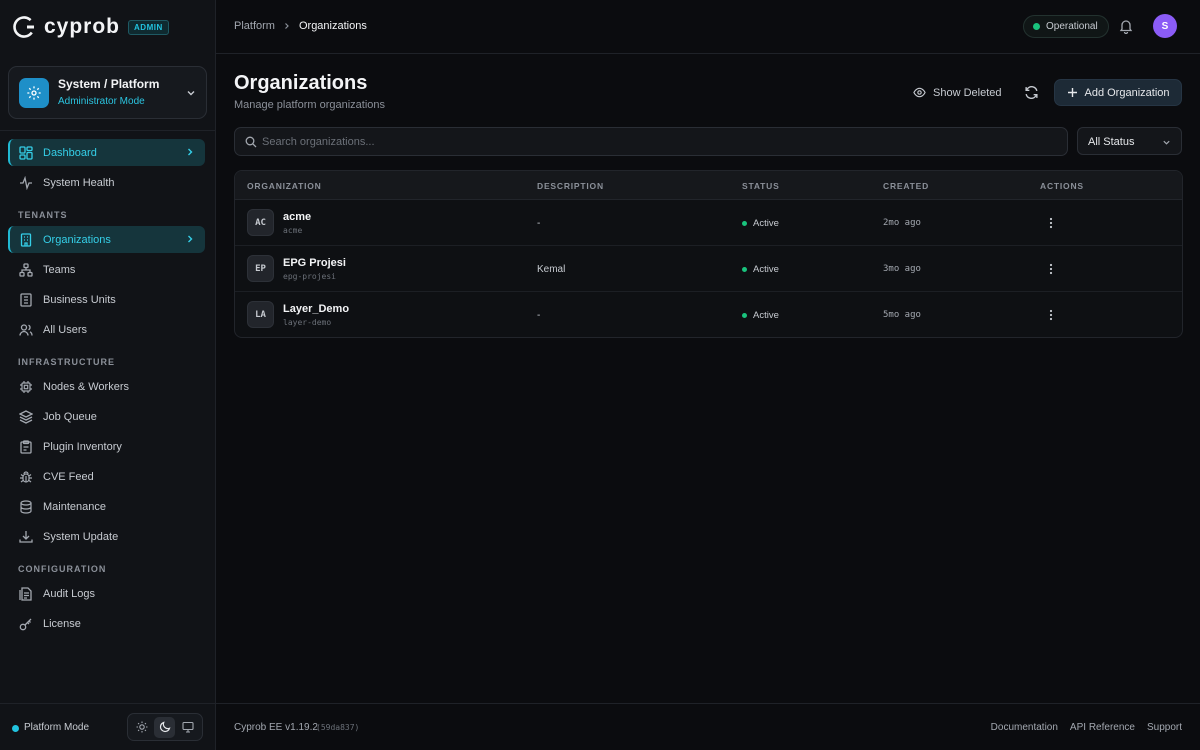 Image resolution: width=1200 pixels, height=750 pixels. I want to click on system-status-badge: Operational, so click(1066, 26).